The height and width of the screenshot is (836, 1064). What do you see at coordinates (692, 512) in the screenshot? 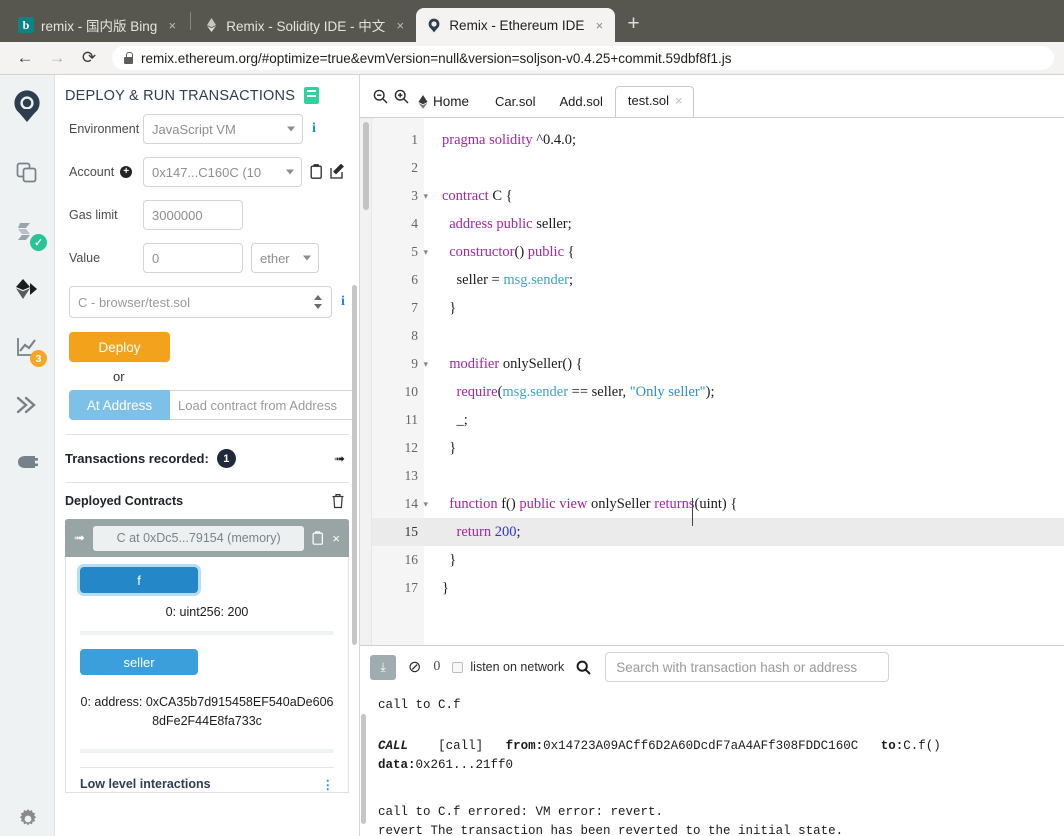
I see `text-cursor` at bounding box center [692, 512].